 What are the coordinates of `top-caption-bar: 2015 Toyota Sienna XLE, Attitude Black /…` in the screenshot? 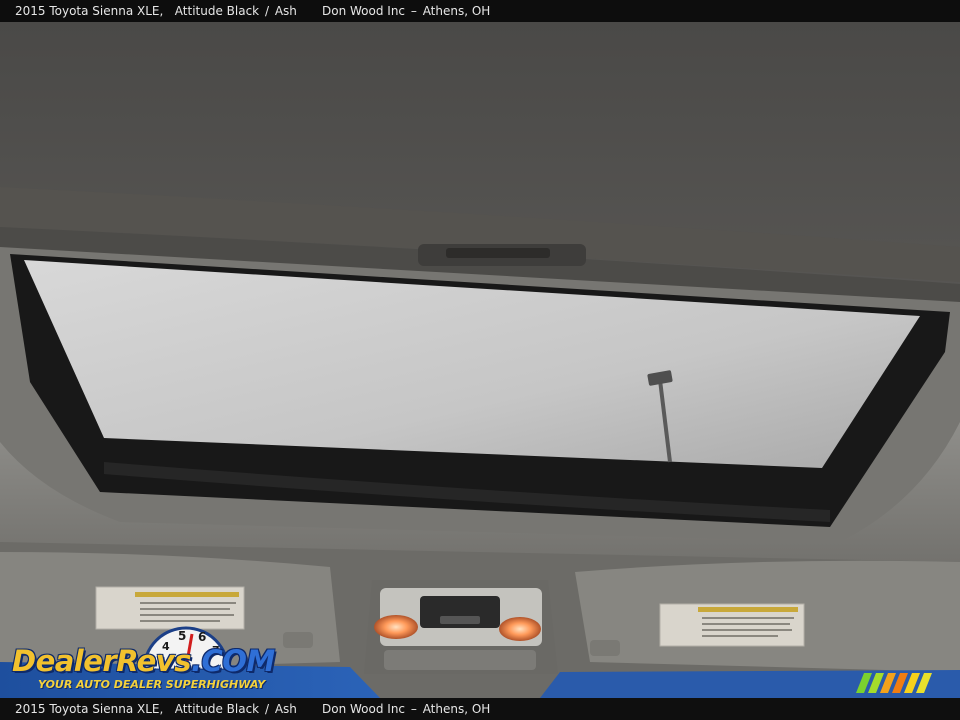 It's located at (480, 11).